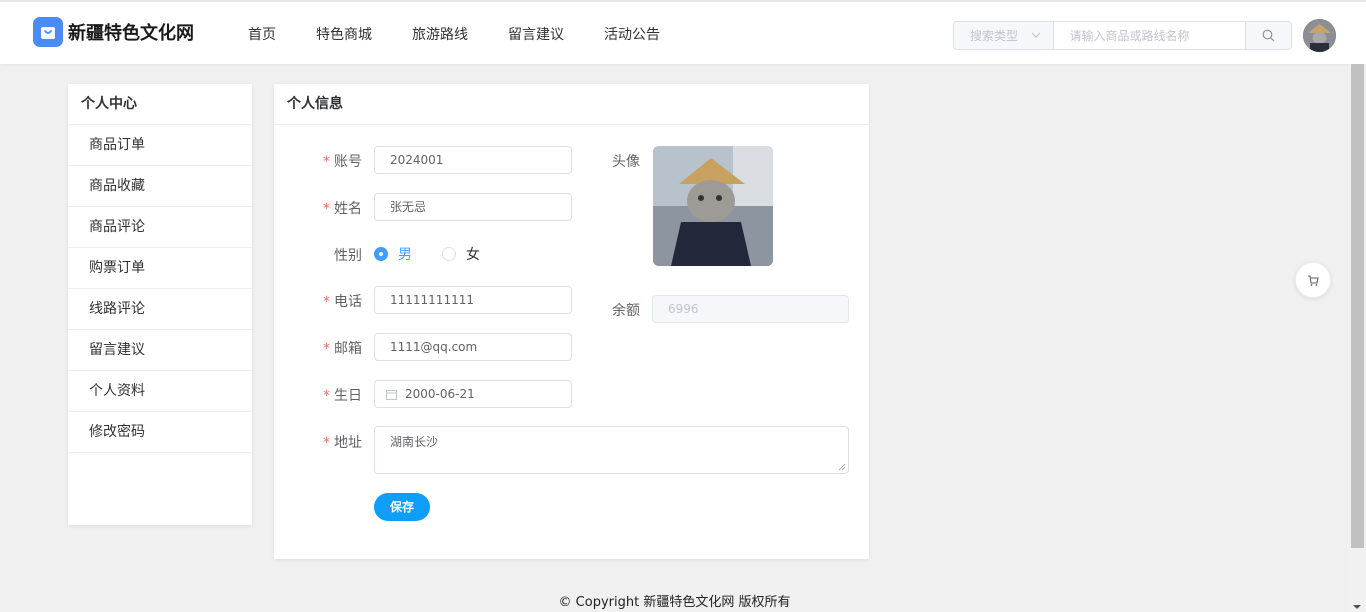 This screenshot has width=1366, height=612. I want to click on card-title: 个人信息, so click(571, 104).